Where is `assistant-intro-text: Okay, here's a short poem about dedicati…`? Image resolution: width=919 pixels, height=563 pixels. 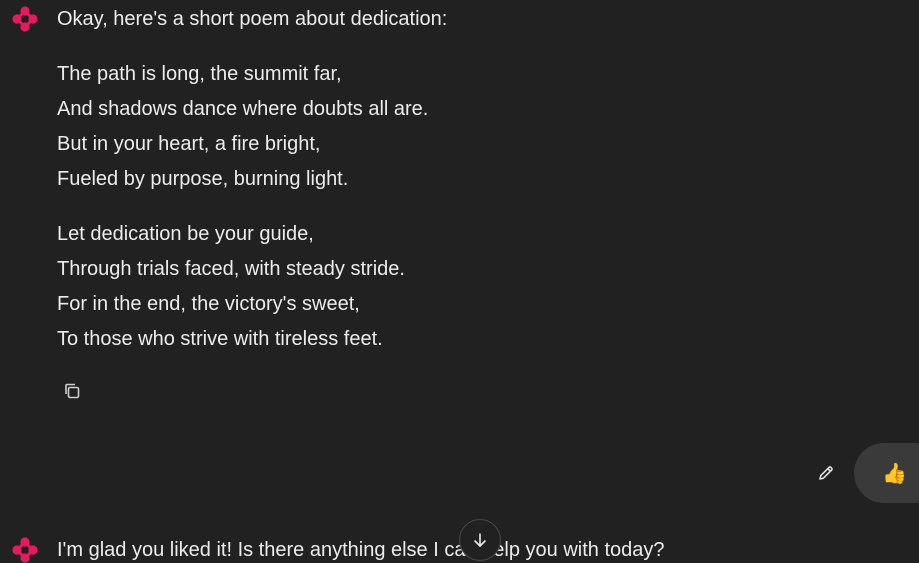 assistant-intro-text: Okay, here's a short poem about dedicati… is located at coordinates (252, 19).